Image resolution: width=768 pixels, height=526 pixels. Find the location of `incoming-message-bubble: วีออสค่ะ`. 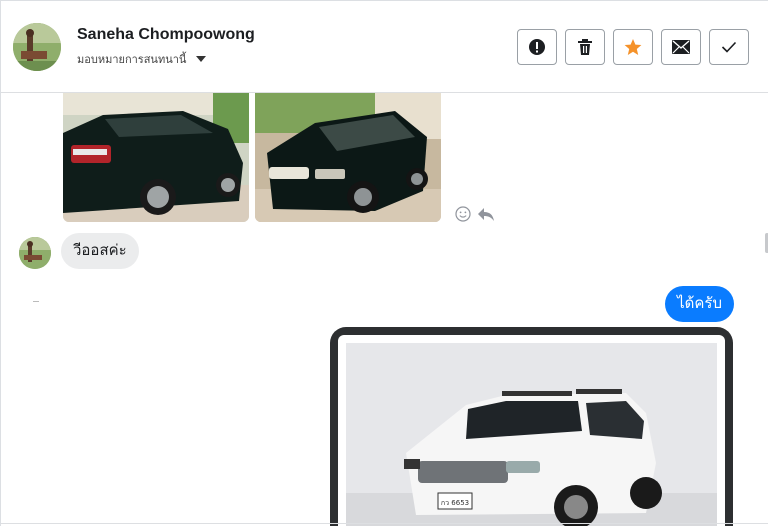

incoming-message-bubble: วีออสค่ะ is located at coordinates (100, 251).